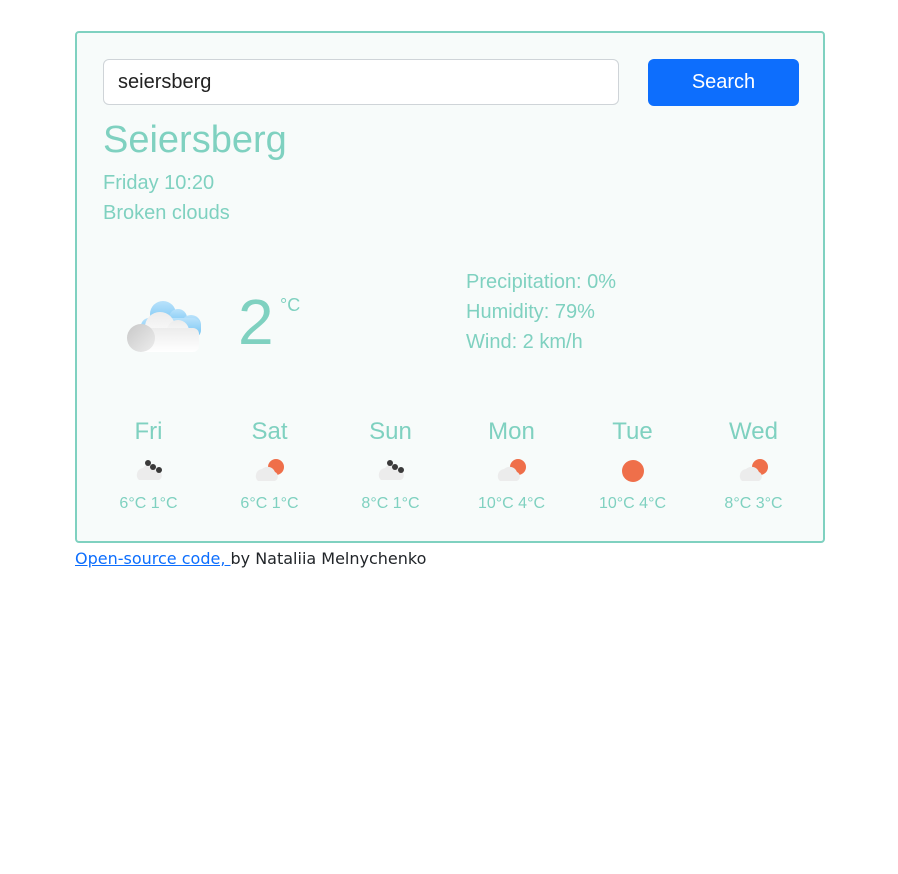 The width and height of the screenshot is (898, 874). What do you see at coordinates (269, 431) in the screenshot?
I see `forecast-day-name: Sat` at bounding box center [269, 431].